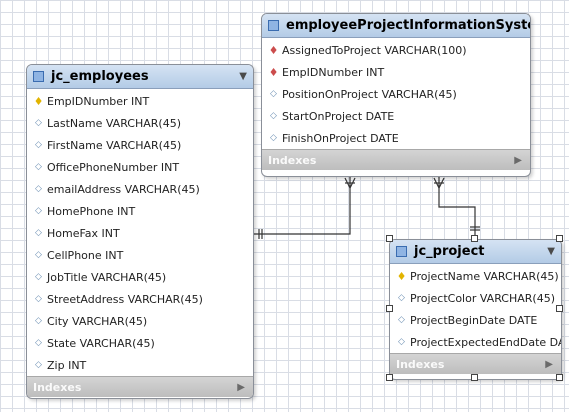 The height and width of the screenshot is (412, 569). I want to click on field-row: ◇ JobTitle VARCHAR(45), so click(140, 277).